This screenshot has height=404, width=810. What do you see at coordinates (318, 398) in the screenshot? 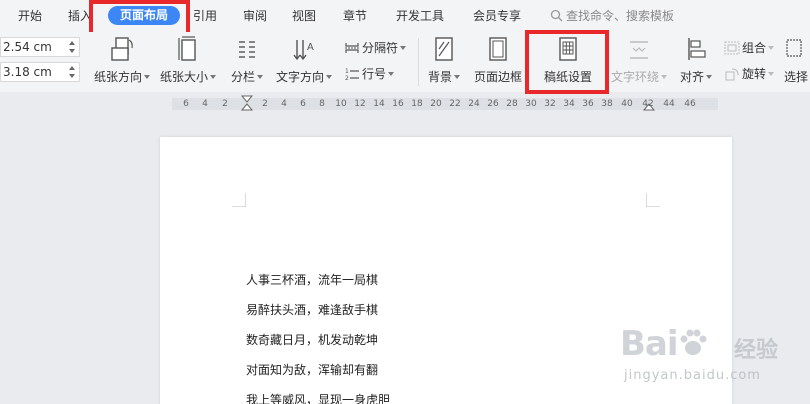
I see `document-line: 我上等威风，显现一身虎胆` at bounding box center [318, 398].